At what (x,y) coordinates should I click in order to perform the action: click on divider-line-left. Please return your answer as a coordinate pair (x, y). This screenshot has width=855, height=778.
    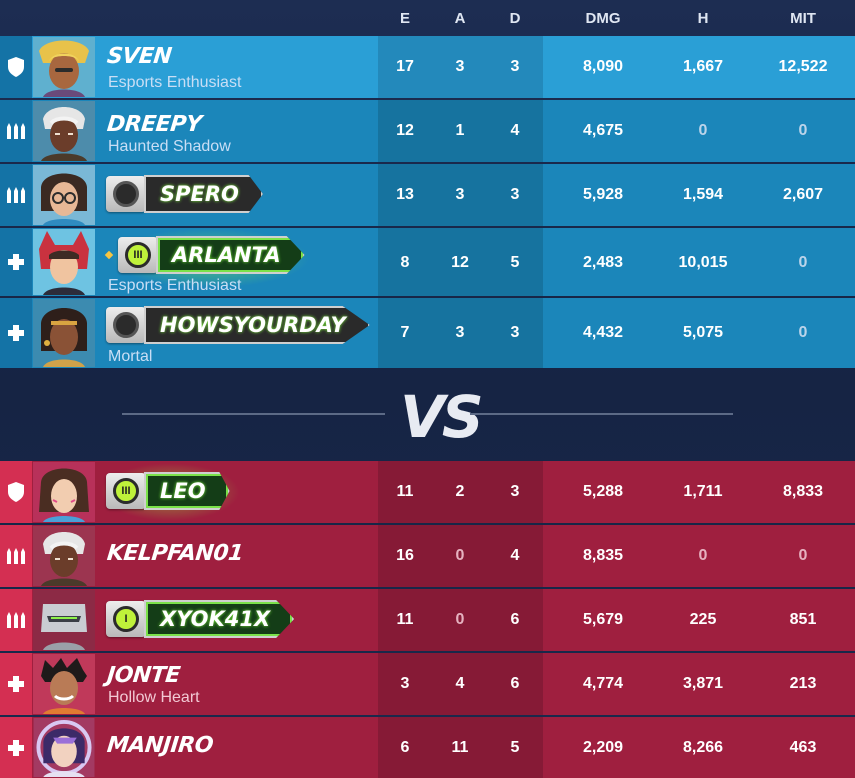
    Looking at the image, I should click on (253, 414).